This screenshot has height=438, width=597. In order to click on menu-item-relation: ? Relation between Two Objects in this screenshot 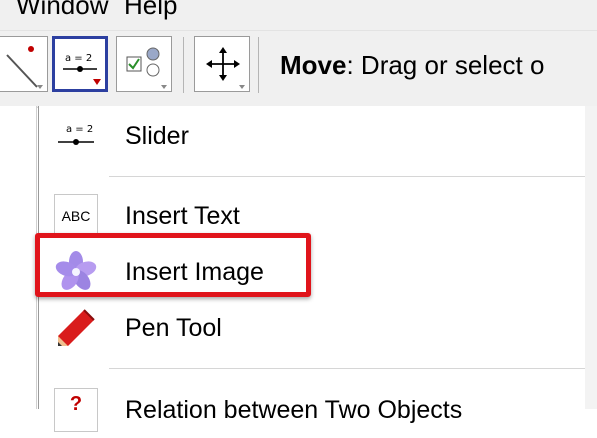, I will do `click(312, 410)`.